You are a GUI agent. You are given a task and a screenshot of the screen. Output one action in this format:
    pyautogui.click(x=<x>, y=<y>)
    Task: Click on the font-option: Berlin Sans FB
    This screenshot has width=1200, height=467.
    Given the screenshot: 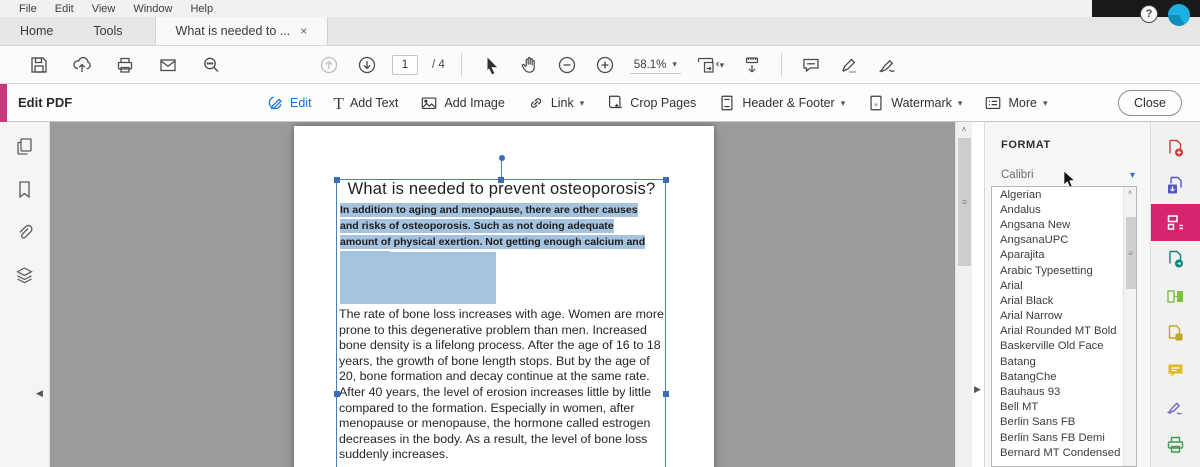 What is the action you would take?
    pyautogui.click(x=1064, y=422)
    